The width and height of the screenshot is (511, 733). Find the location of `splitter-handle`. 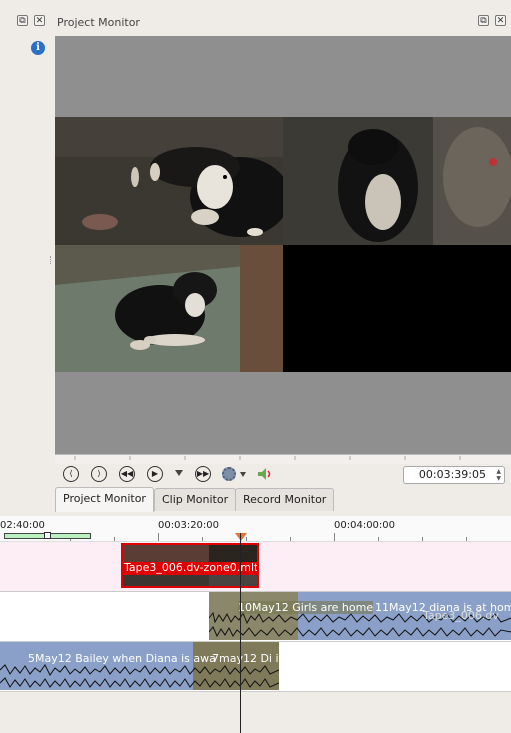

splitter-handle is located at coordinates (52, 260).